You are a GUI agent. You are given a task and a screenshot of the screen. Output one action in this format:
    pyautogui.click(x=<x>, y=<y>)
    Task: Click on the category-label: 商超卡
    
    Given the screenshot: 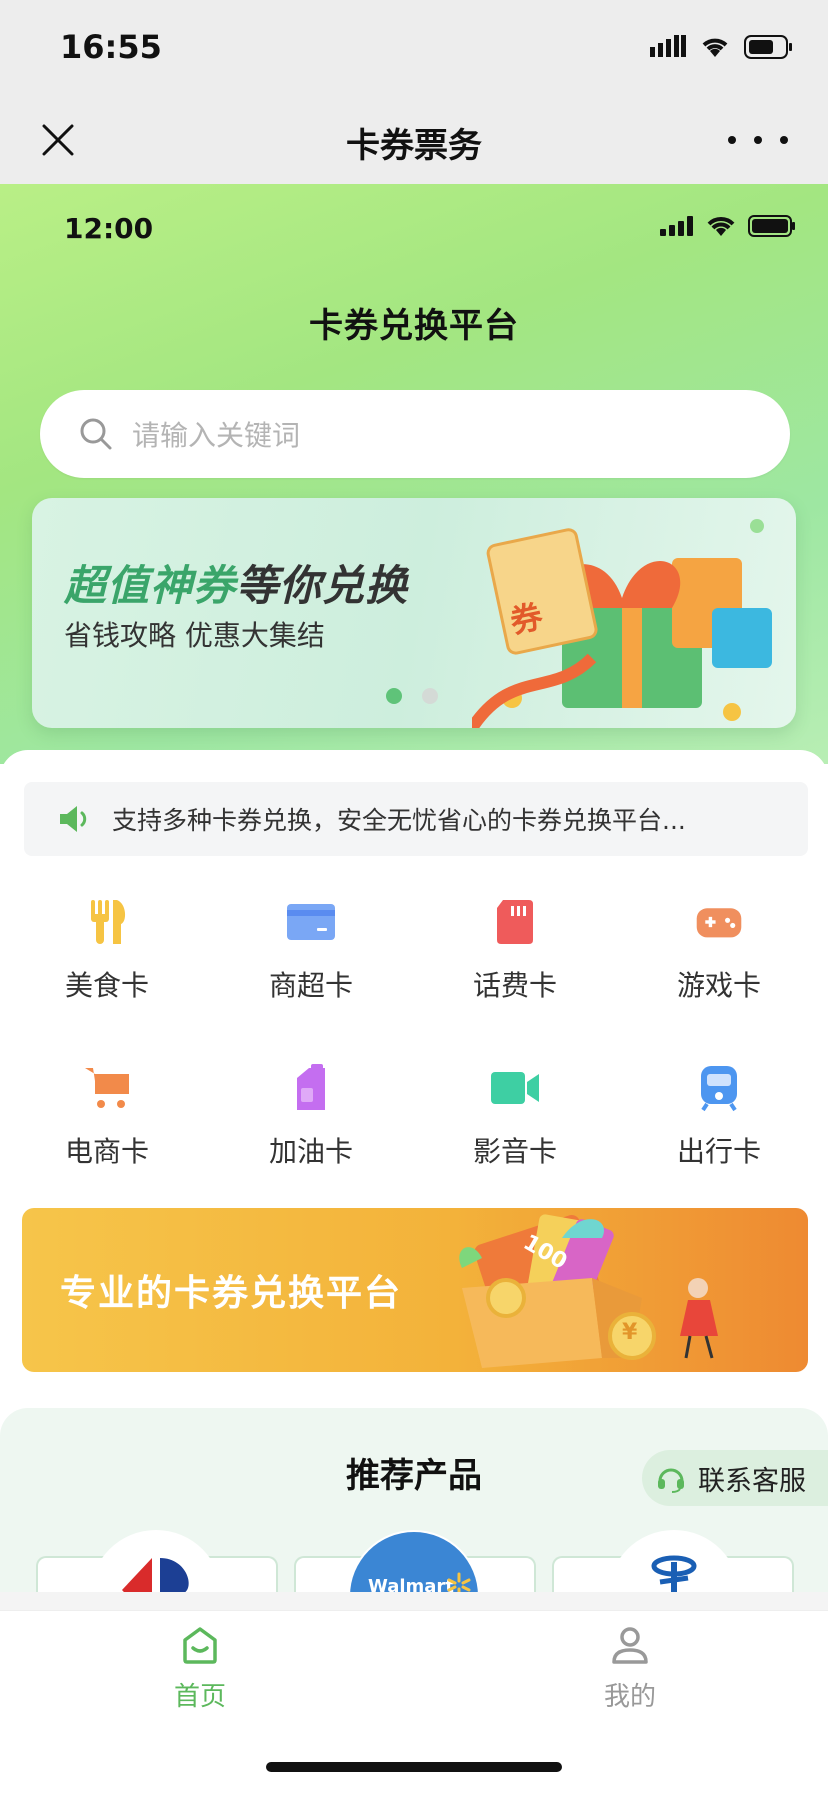 What is the action you would take?
    pyautogui.click(x=310, y=985)
    